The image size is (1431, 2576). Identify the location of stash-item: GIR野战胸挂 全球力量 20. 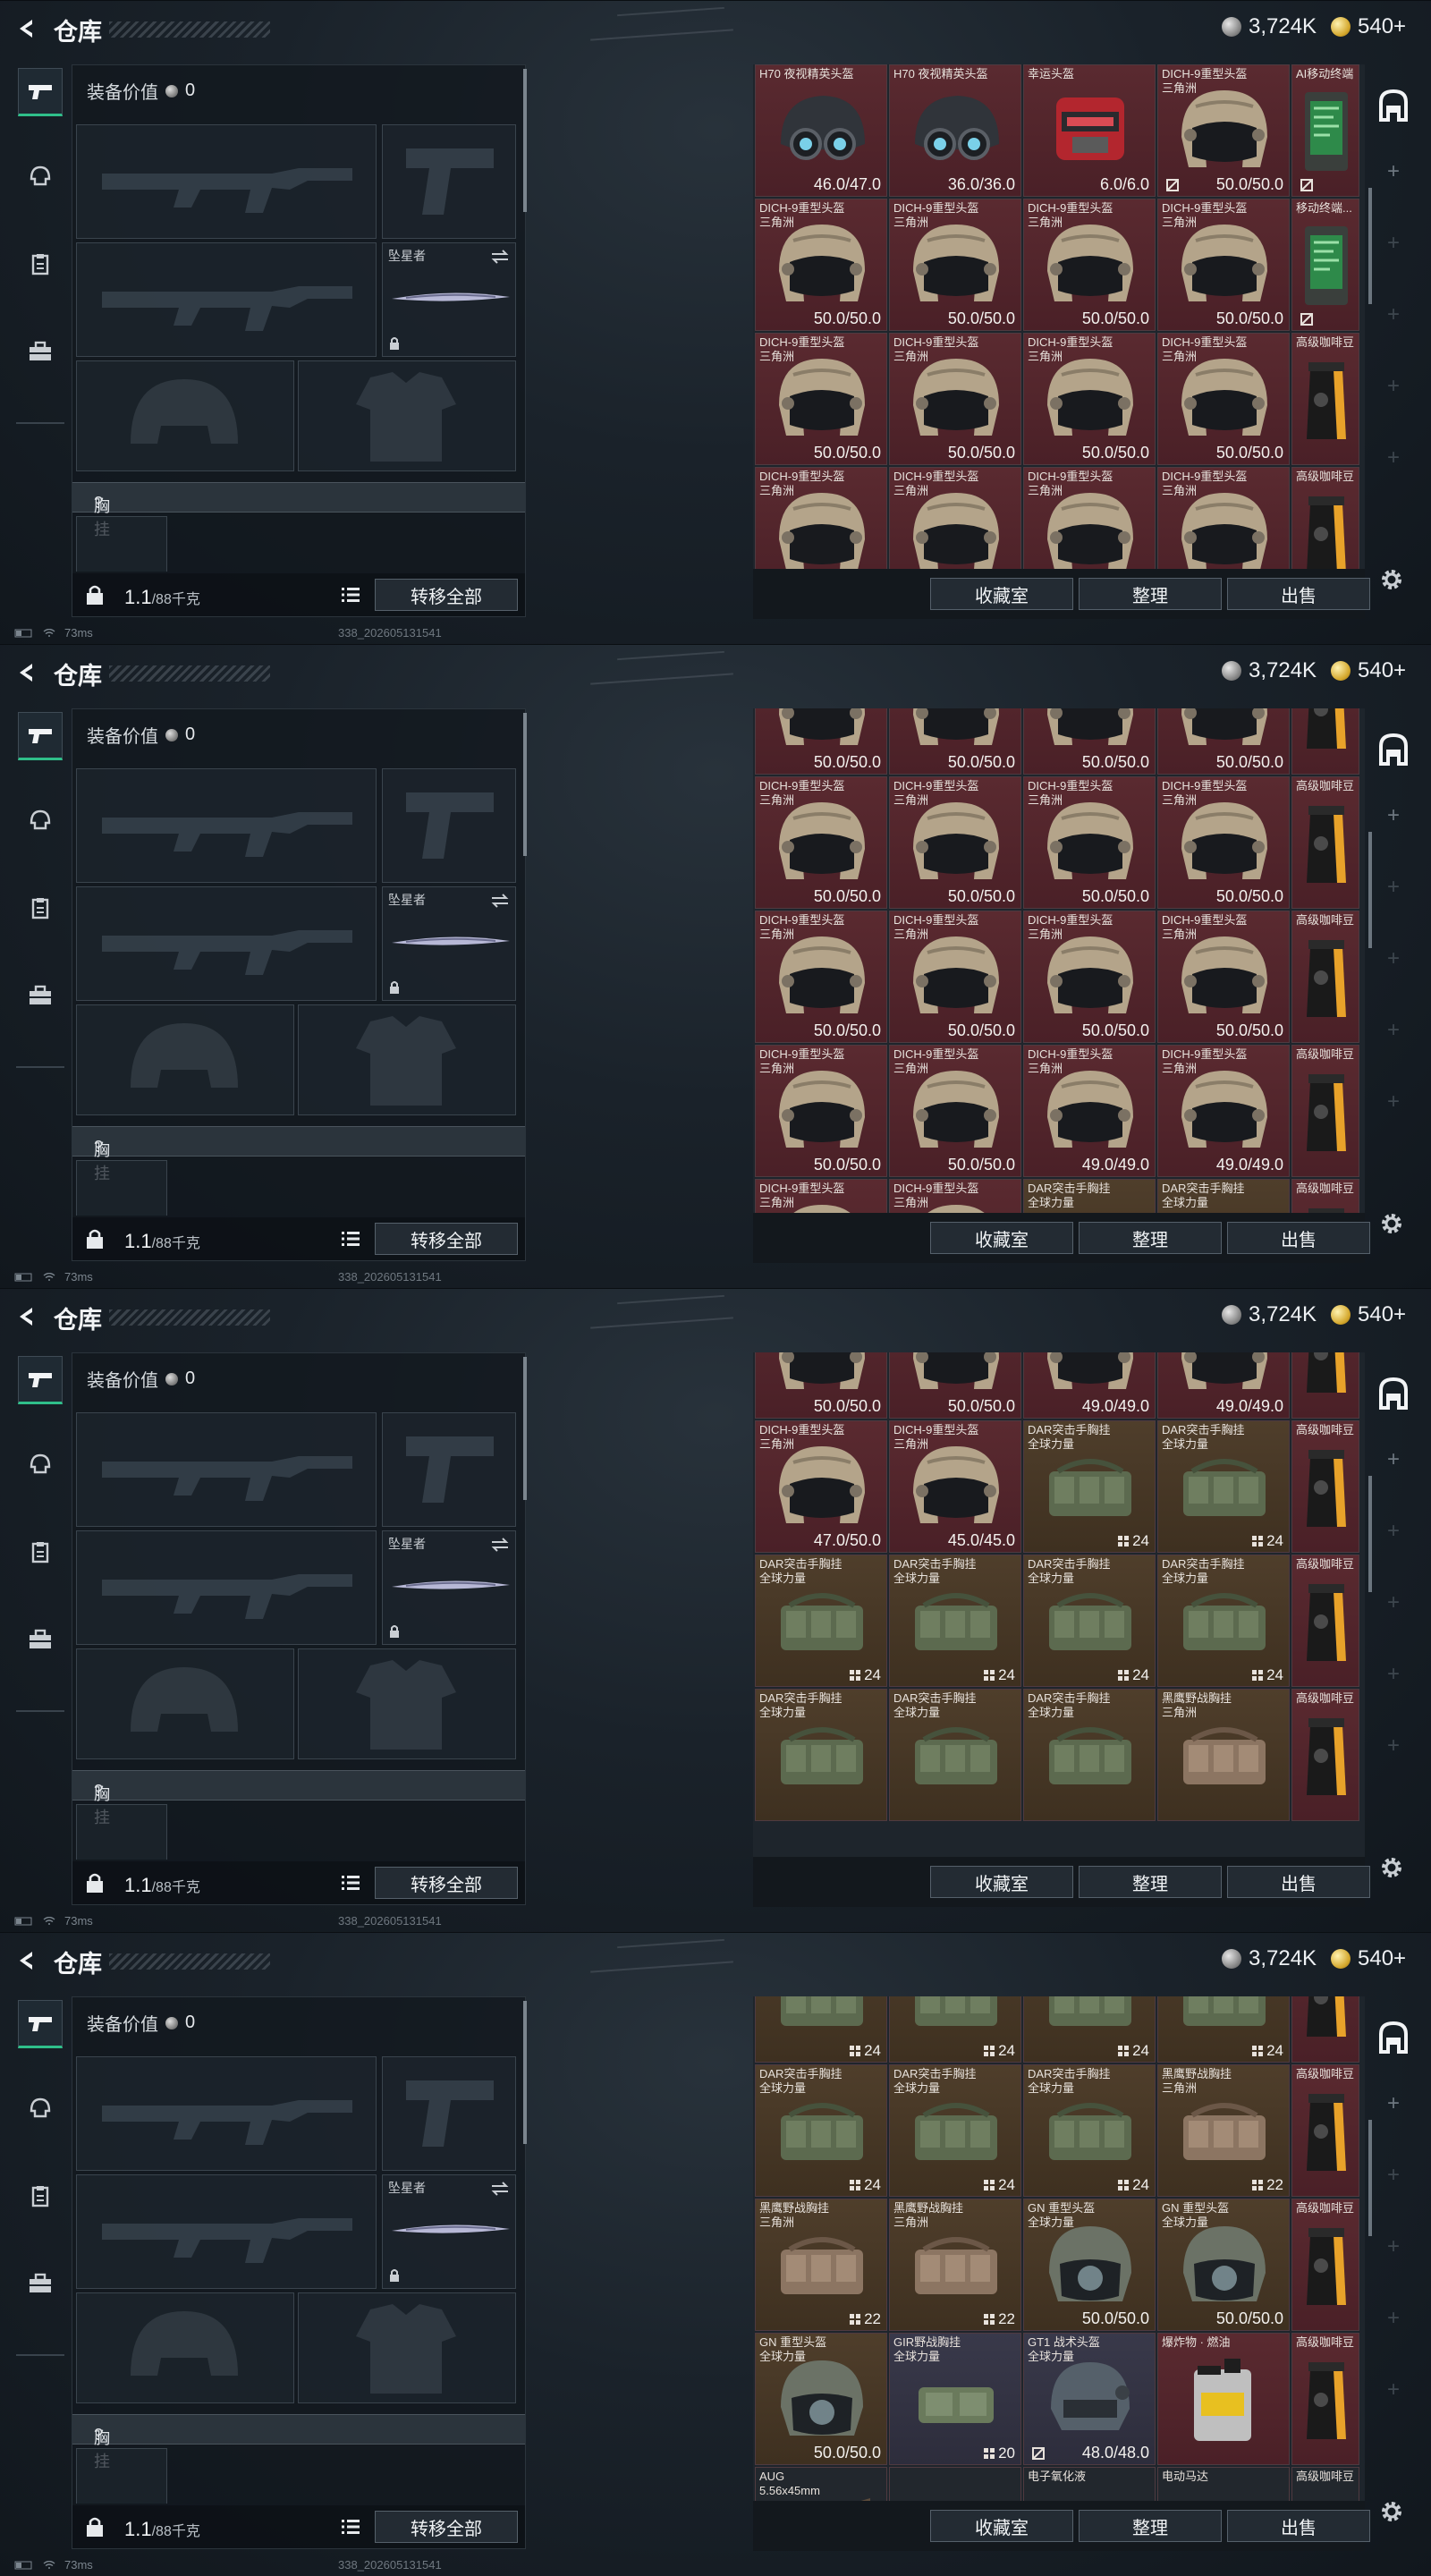
(955, 2399).